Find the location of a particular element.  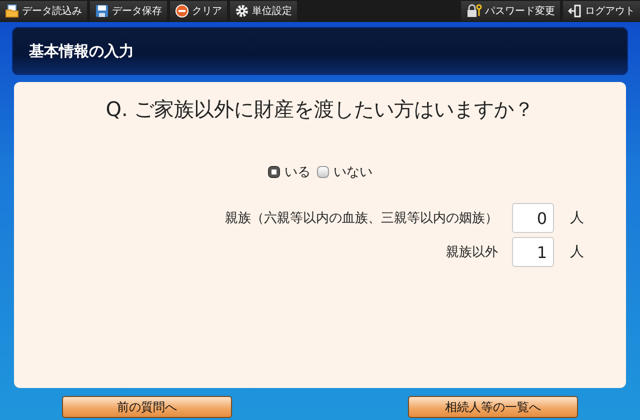

toolbar-button: データ読込み is located at coordinates (43, 11).